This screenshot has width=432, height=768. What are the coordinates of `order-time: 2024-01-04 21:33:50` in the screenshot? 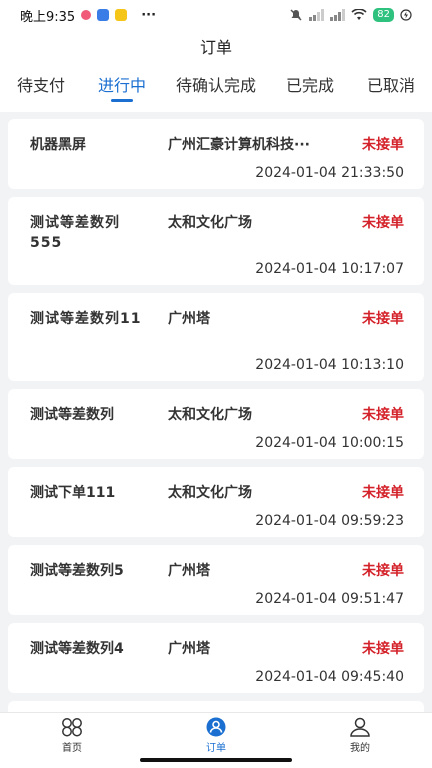 It's located at (329, 173).